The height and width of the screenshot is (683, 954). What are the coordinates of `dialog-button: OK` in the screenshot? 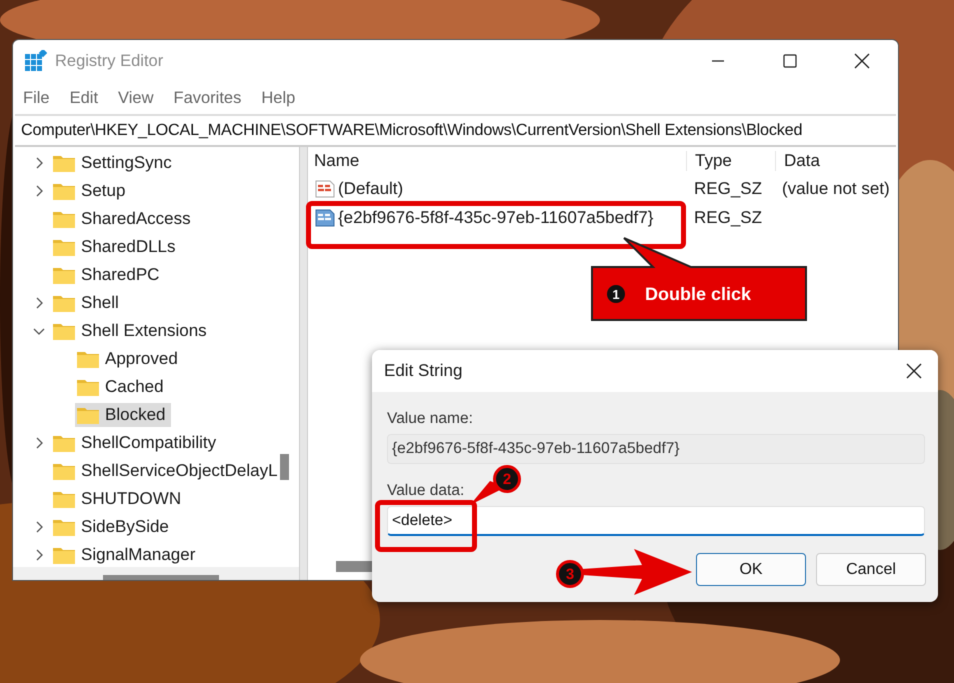 It's located at (751, 569).